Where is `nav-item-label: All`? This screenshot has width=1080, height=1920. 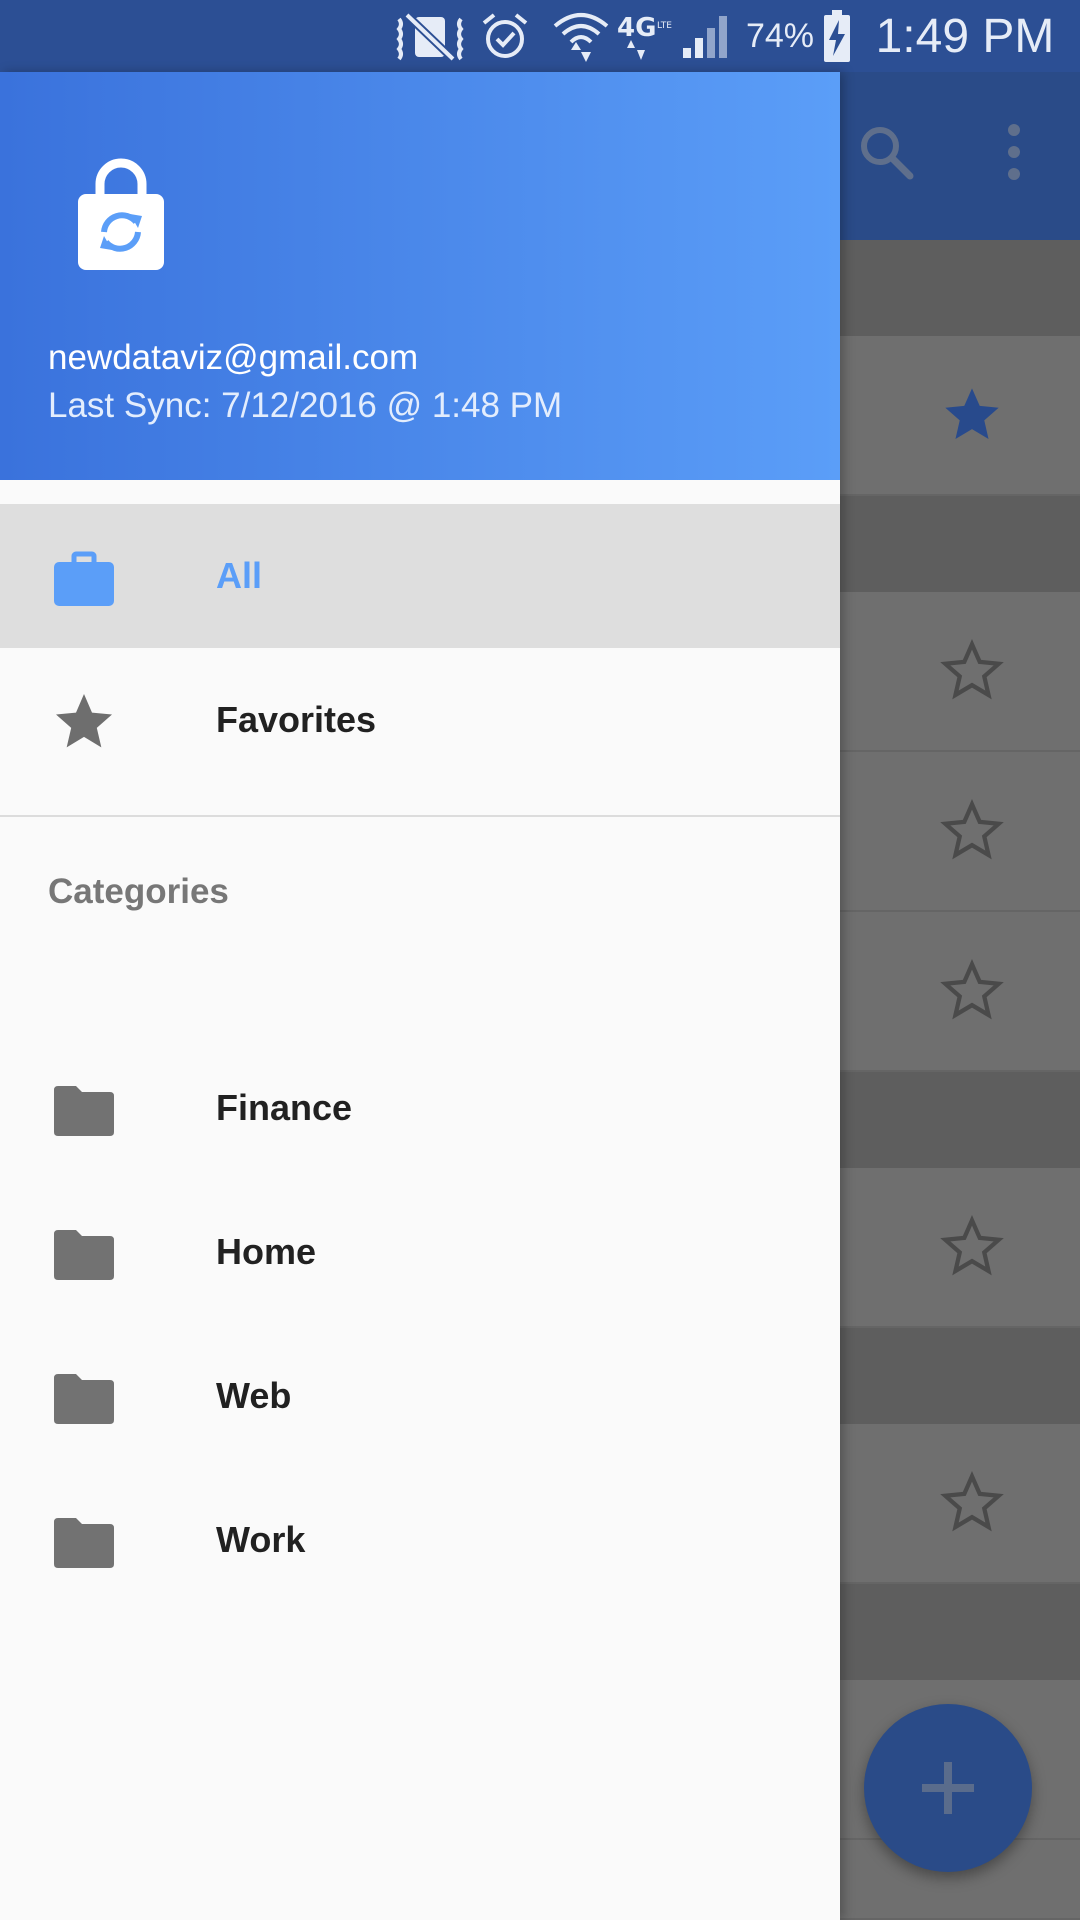 nav-item-label: All is located at coordinates (239, 575).